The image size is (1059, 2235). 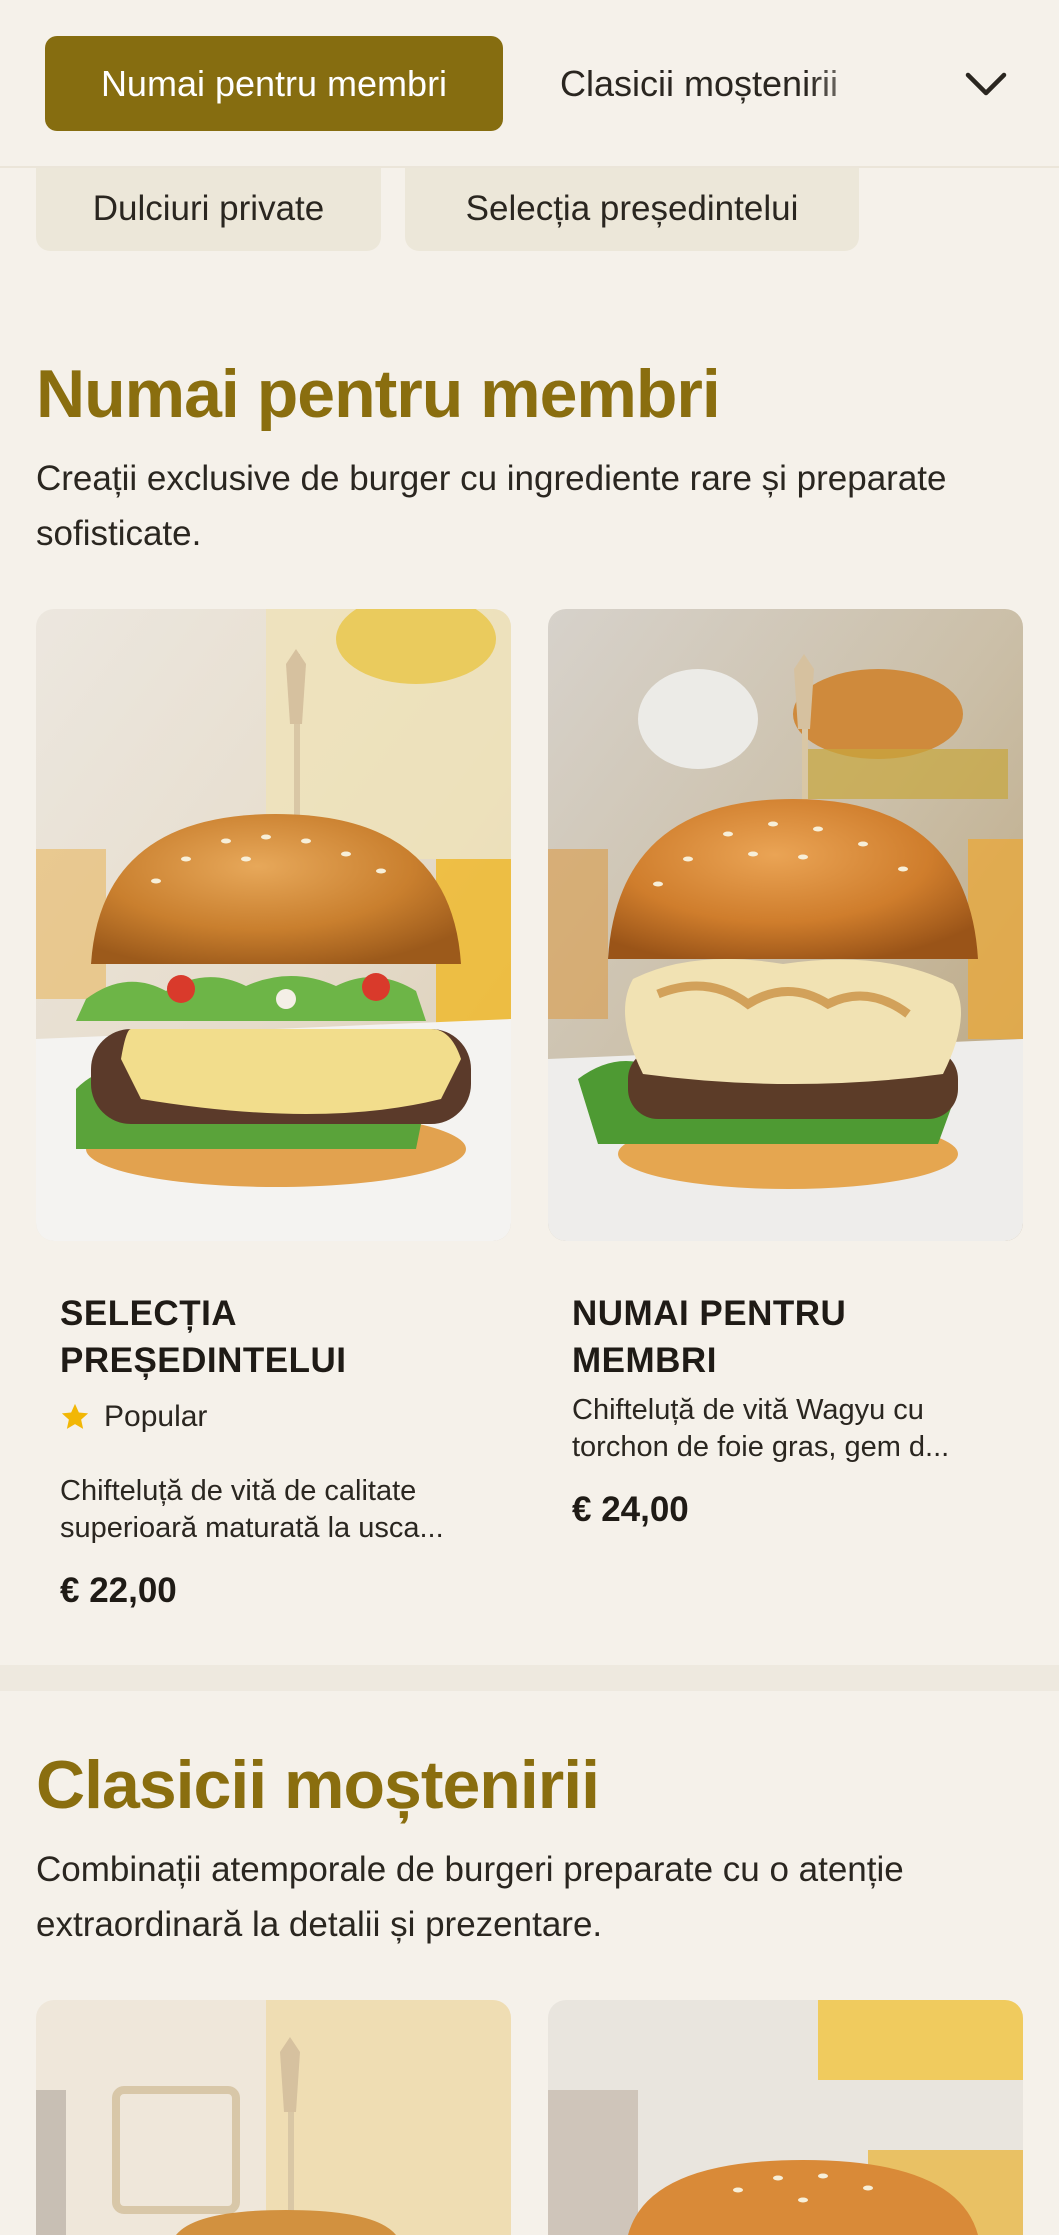 What do you see at coordinates (270, 1337) in the screenshot?
I see `item-name: SELECȚIA PREȘEDINTELUI` at bounding box center [270, 1337].